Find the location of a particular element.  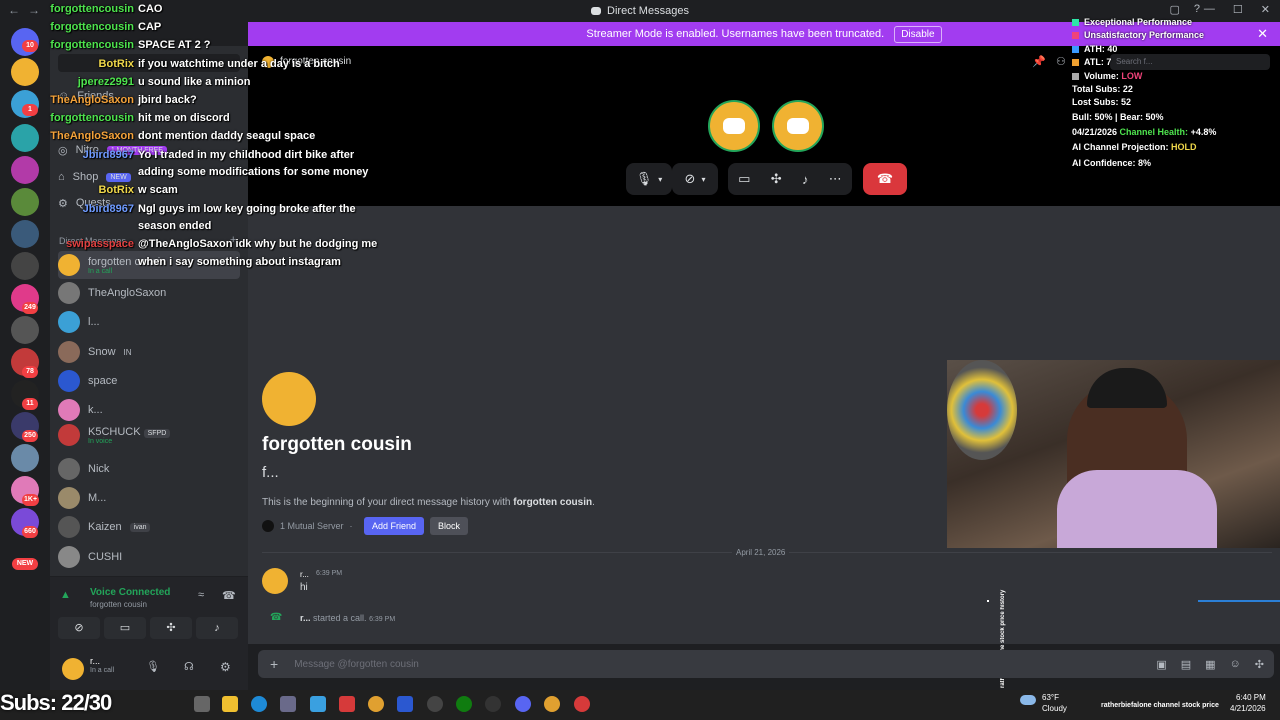

weather-desc: Cloudy is located at coordinates (1054, 708).